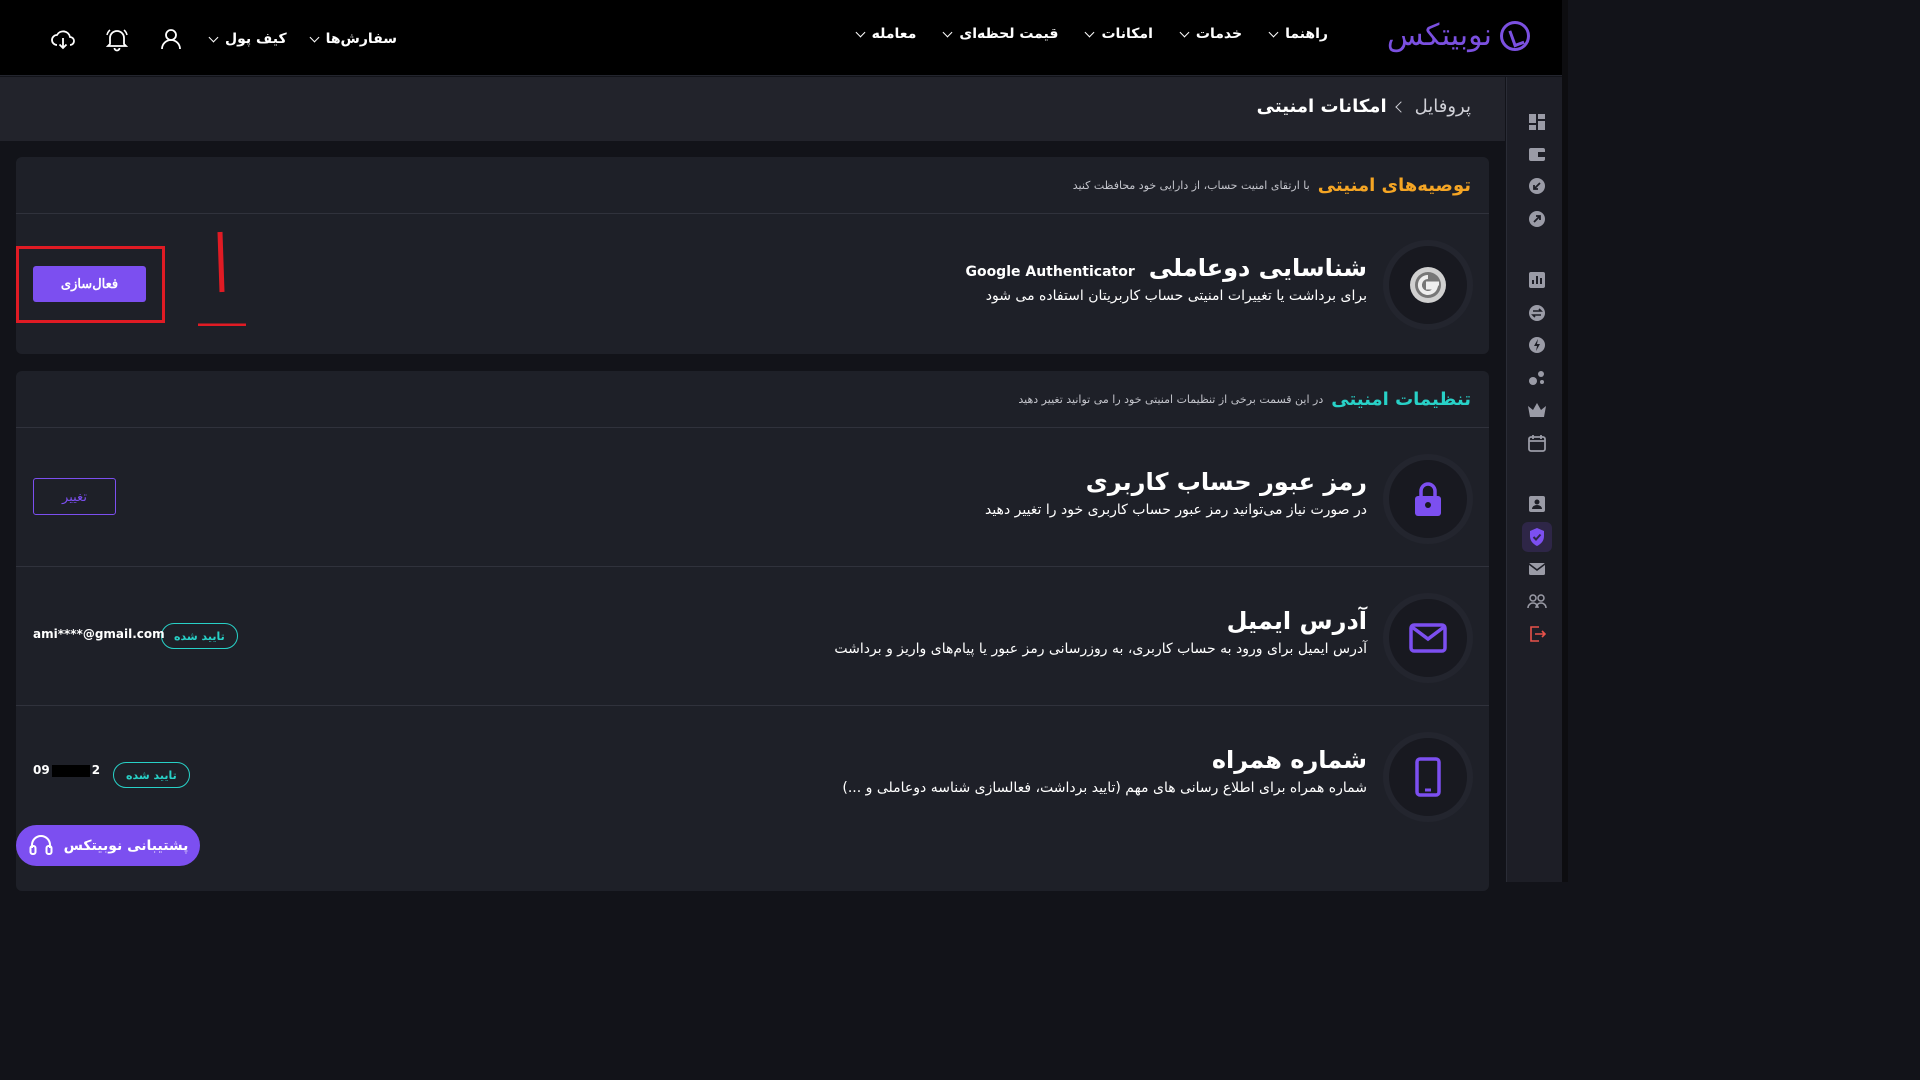 The height and width of the screenshot is (1080, 1920). What do you see at coordinates (361, 39) in the screenshot?
I see `orders-label: سفارش‌ها` at bounding box center [361, 39].